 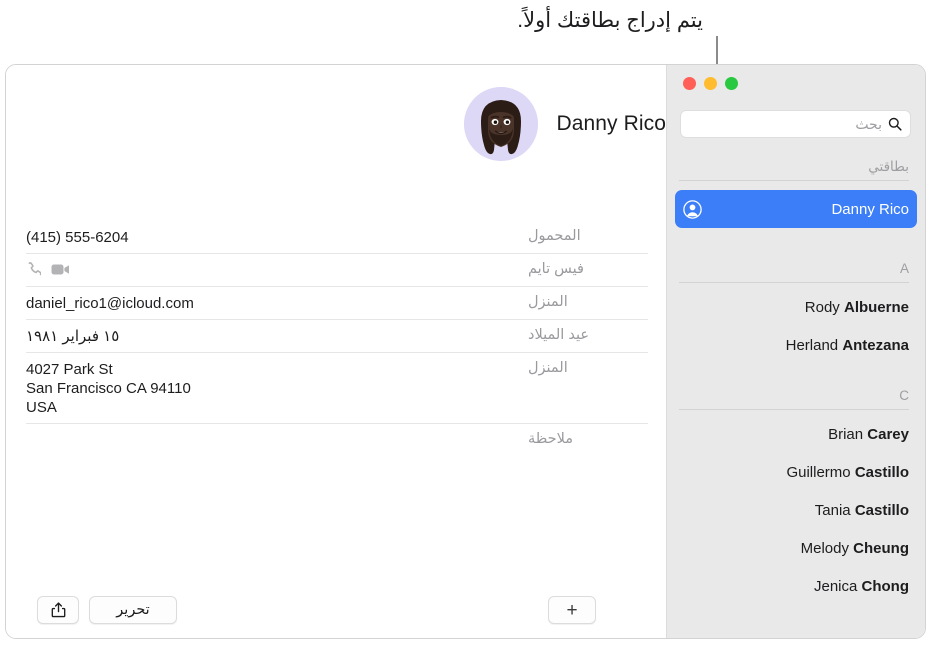 What do you see at coordinates (556, 269) in the screenshot?
I see `field-label: فيس تايم` at bounding box center [556, 269].